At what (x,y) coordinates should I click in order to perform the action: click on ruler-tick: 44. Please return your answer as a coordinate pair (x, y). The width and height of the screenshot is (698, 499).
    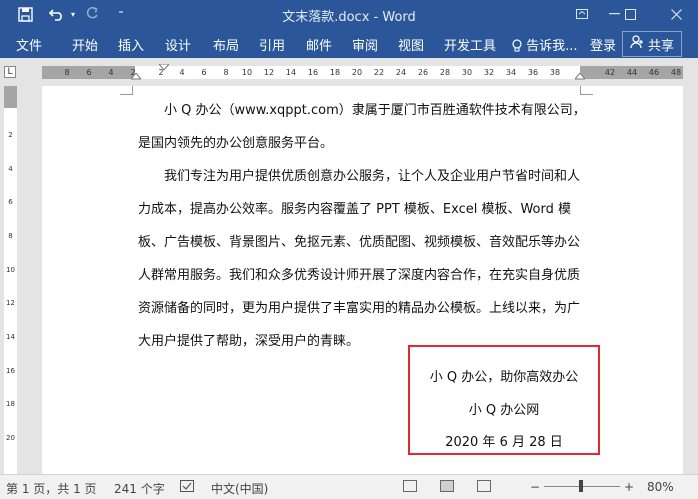
    Looking at the image, I should click on (632, 72).